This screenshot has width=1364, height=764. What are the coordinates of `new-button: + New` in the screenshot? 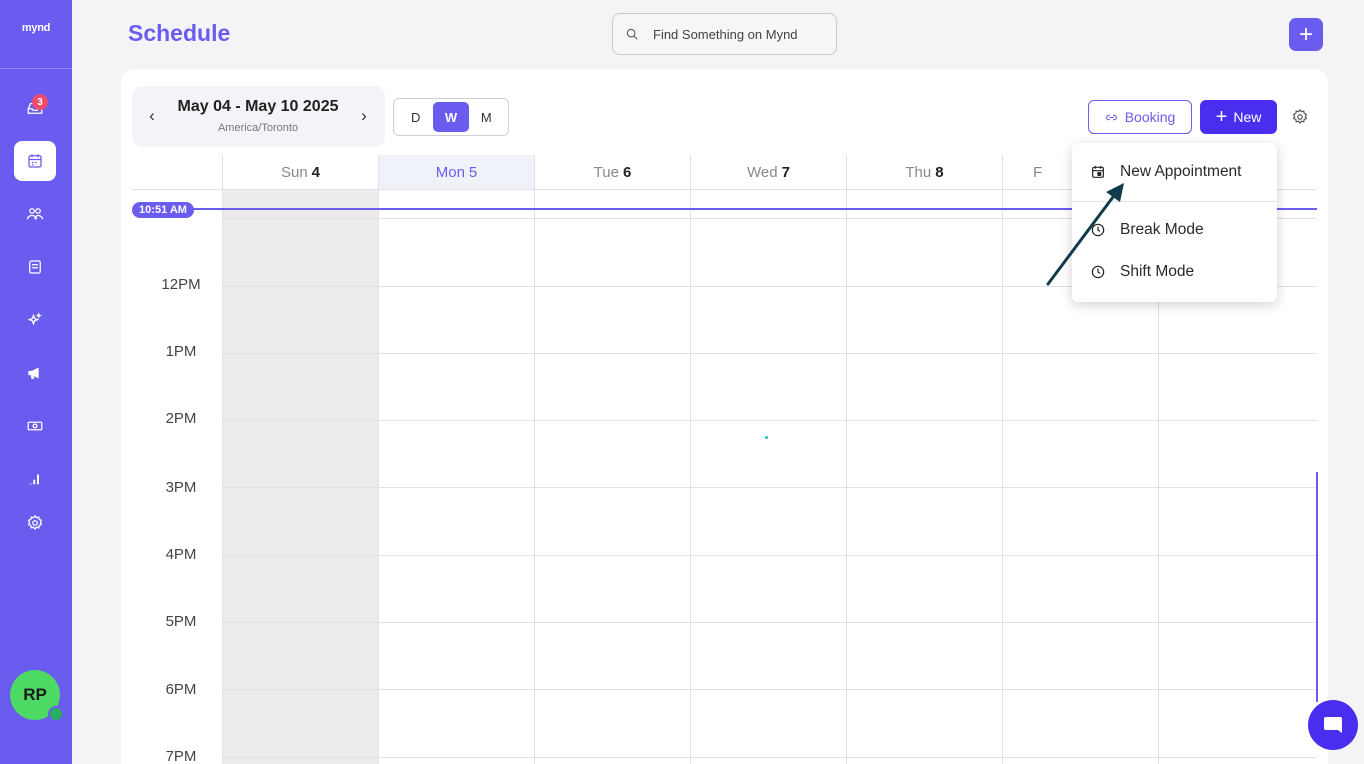 It's located at (1238, 117).